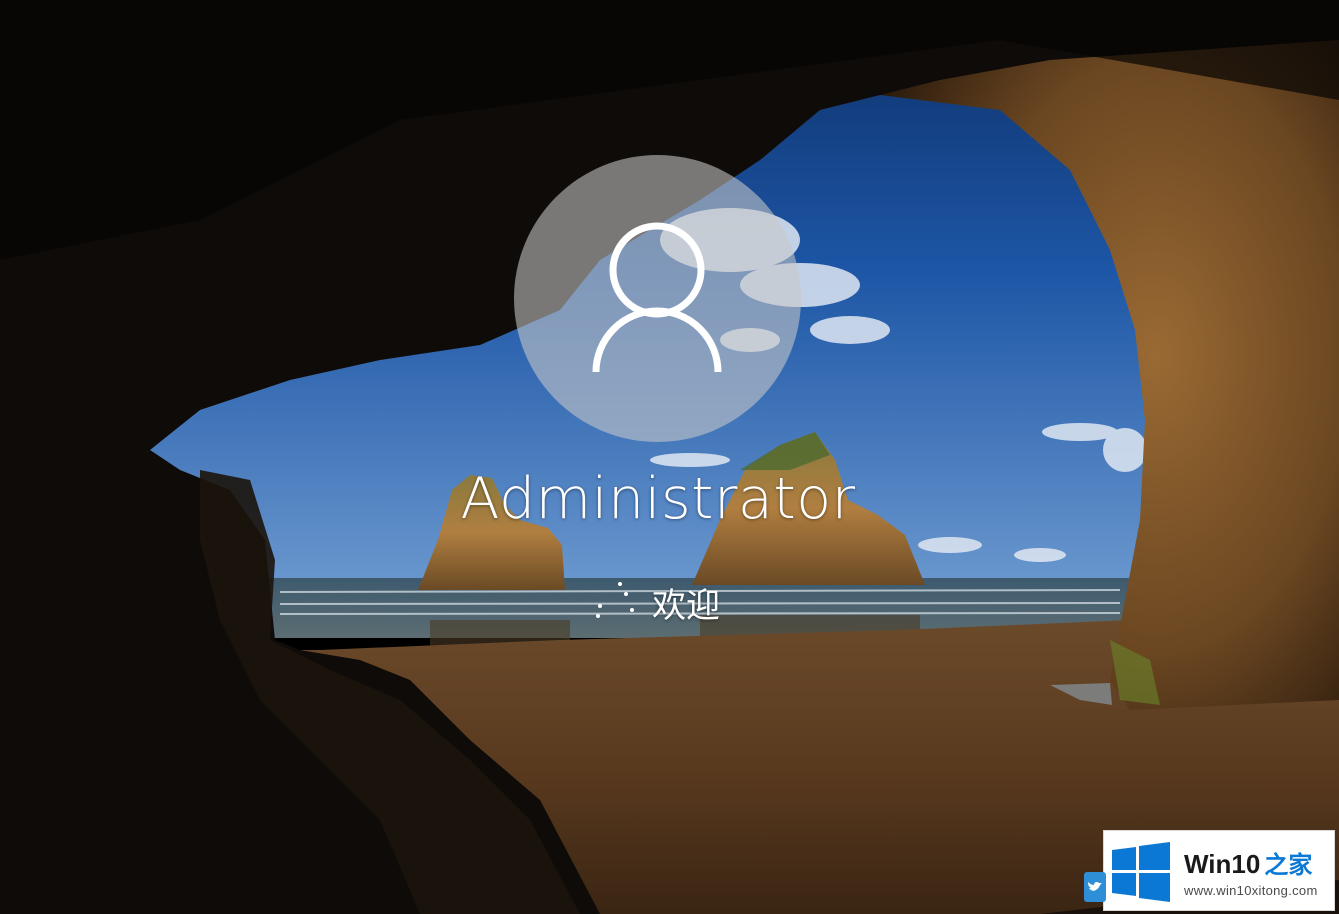  I want to click on watermark-url: www.win10xitong.com, so click(1251, 890).